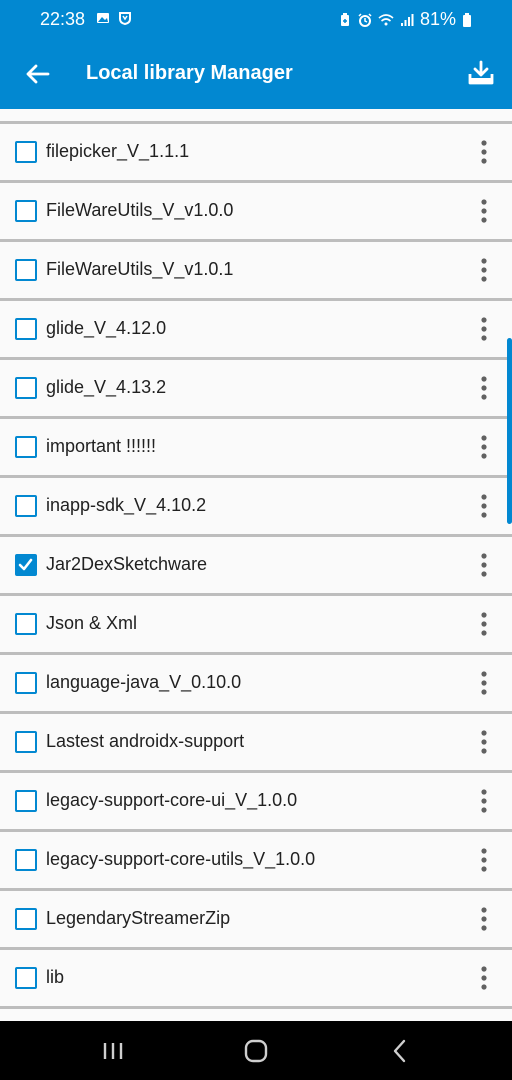 This screenshot has height=1080, width=512. I want to click on library-name: lib, so click(55, 977).